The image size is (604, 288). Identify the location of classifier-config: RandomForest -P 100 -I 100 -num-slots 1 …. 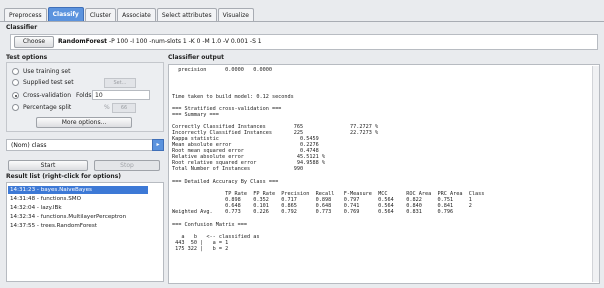
(160, 42).